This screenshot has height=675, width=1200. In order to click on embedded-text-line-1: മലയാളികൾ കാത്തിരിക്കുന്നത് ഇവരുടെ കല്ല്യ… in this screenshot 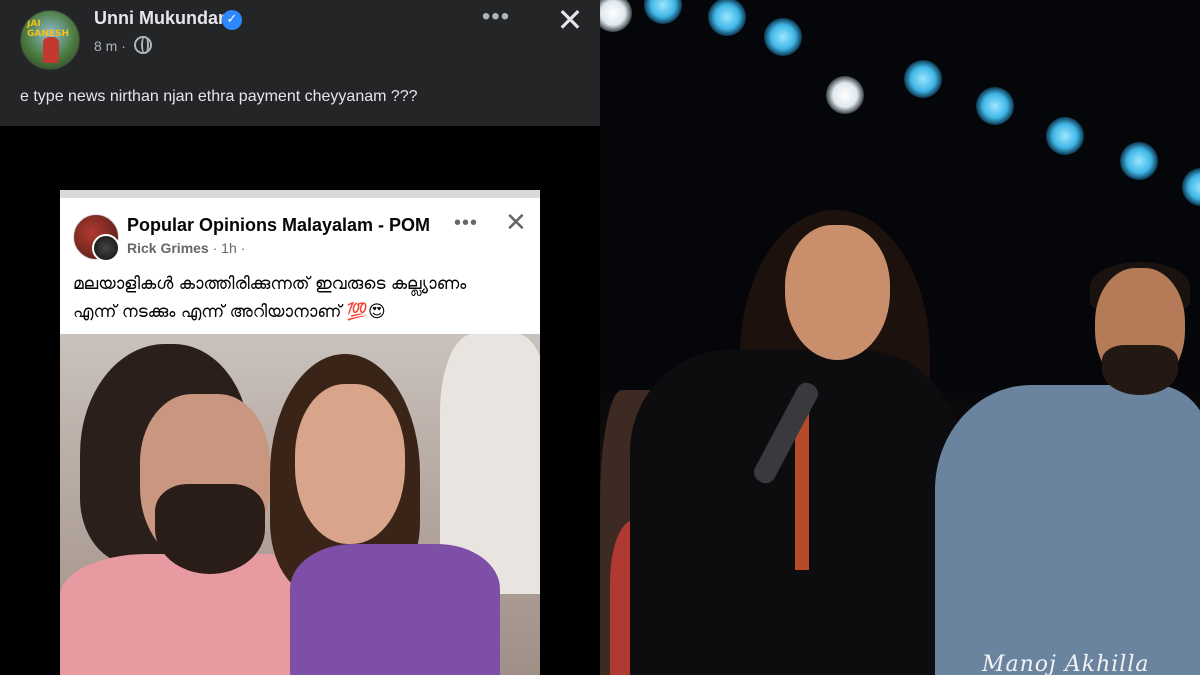, I will do `click(270, 284)`.